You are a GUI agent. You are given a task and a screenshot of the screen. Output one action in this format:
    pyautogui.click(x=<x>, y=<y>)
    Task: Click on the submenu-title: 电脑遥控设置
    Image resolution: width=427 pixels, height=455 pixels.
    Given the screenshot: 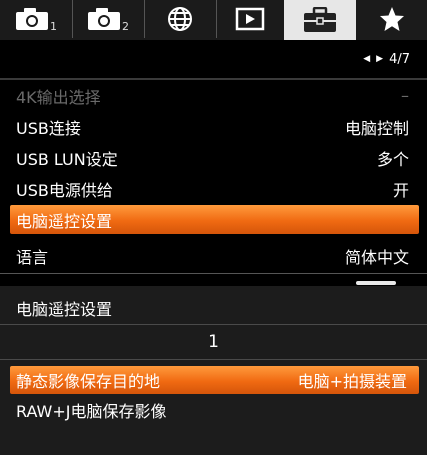 What is the action you would take?
    pyautogui.click(x=64, y=309)
    